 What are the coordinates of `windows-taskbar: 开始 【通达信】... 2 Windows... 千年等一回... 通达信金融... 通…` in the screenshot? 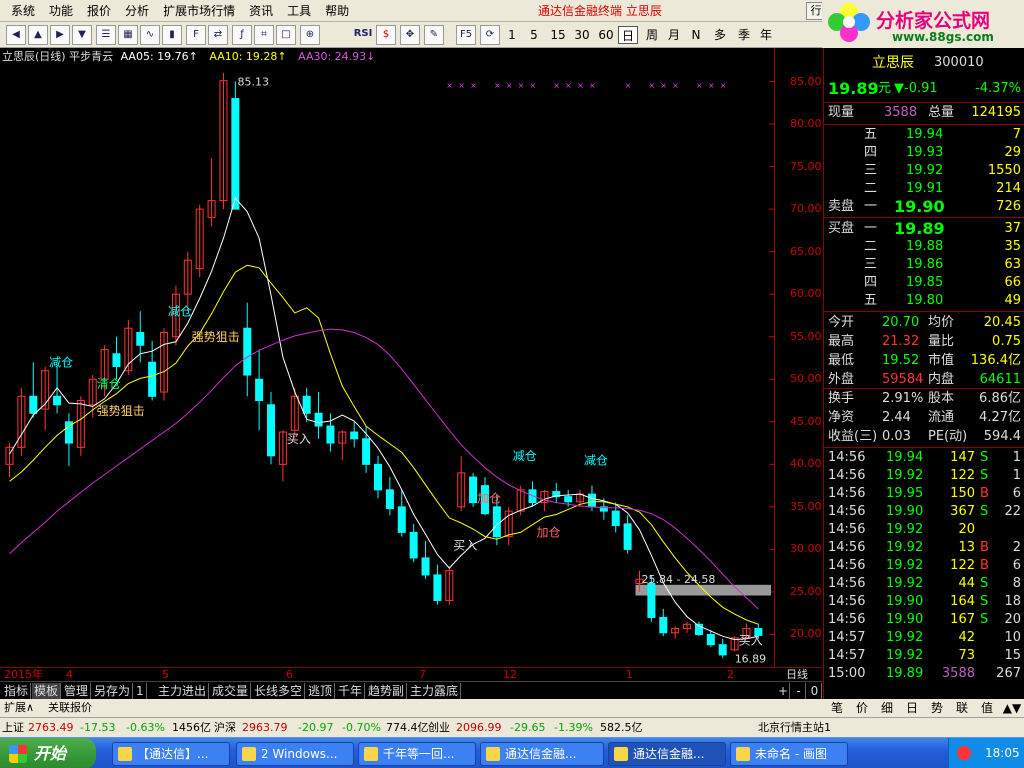 It's located at (512, 752).